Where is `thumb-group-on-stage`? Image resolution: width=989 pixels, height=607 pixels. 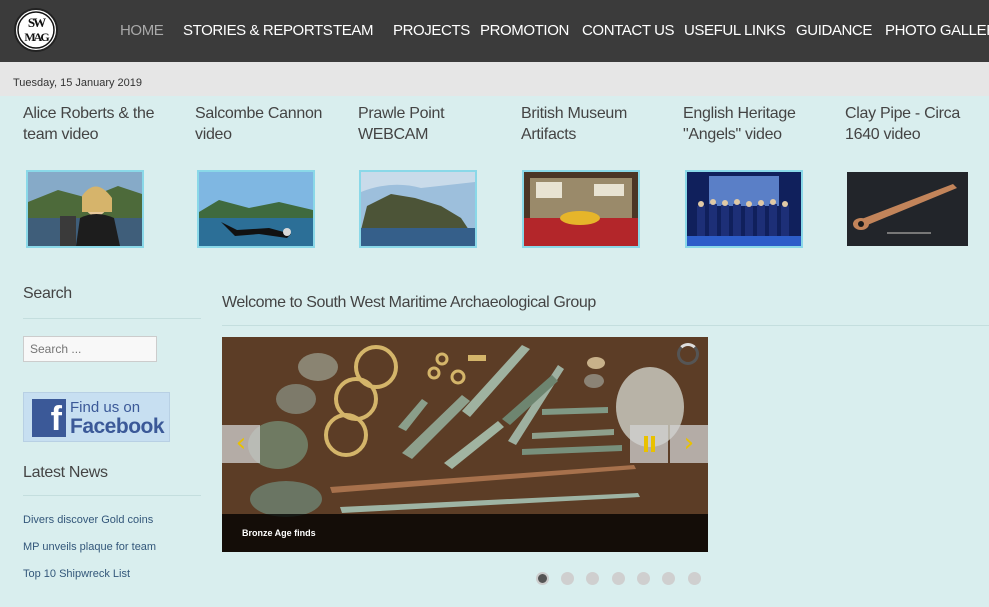
thumb-group-on-stage is located at coordinates (744, 209).